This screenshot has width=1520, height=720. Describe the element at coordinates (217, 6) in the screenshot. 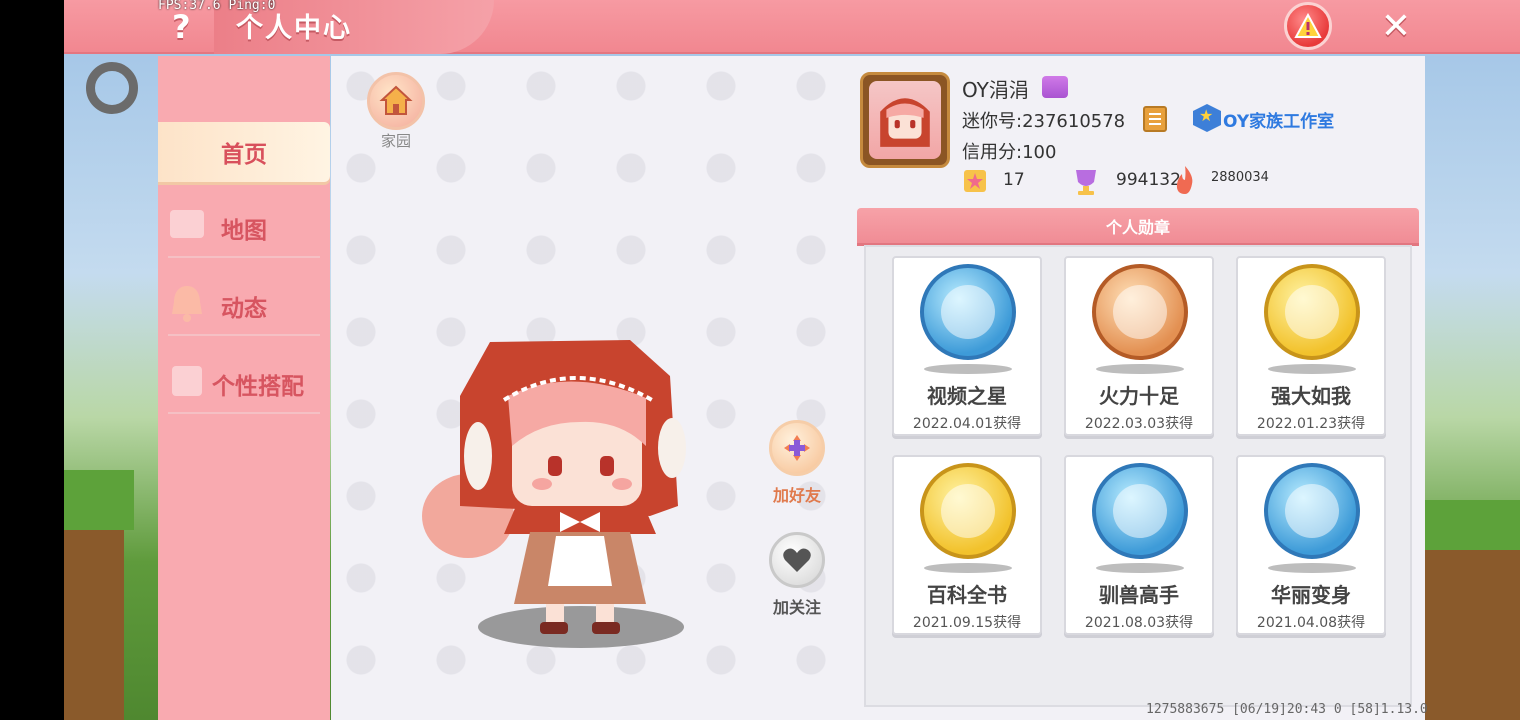

I see `fps-overlay: FPS:37.6 Ping:0` at that location.